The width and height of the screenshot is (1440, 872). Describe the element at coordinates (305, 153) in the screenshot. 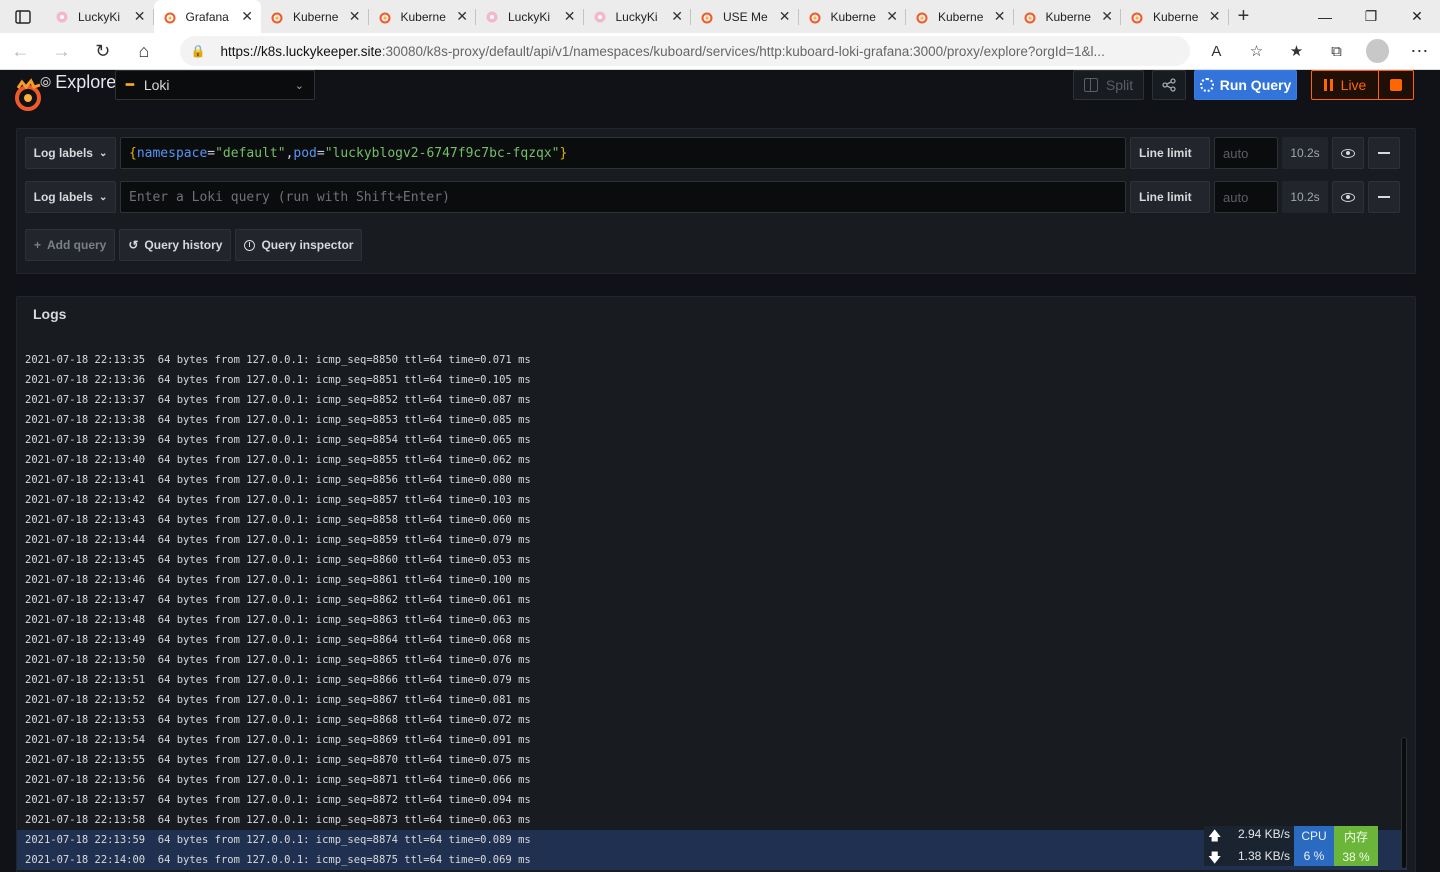

I see `query-token: pod` at that location.